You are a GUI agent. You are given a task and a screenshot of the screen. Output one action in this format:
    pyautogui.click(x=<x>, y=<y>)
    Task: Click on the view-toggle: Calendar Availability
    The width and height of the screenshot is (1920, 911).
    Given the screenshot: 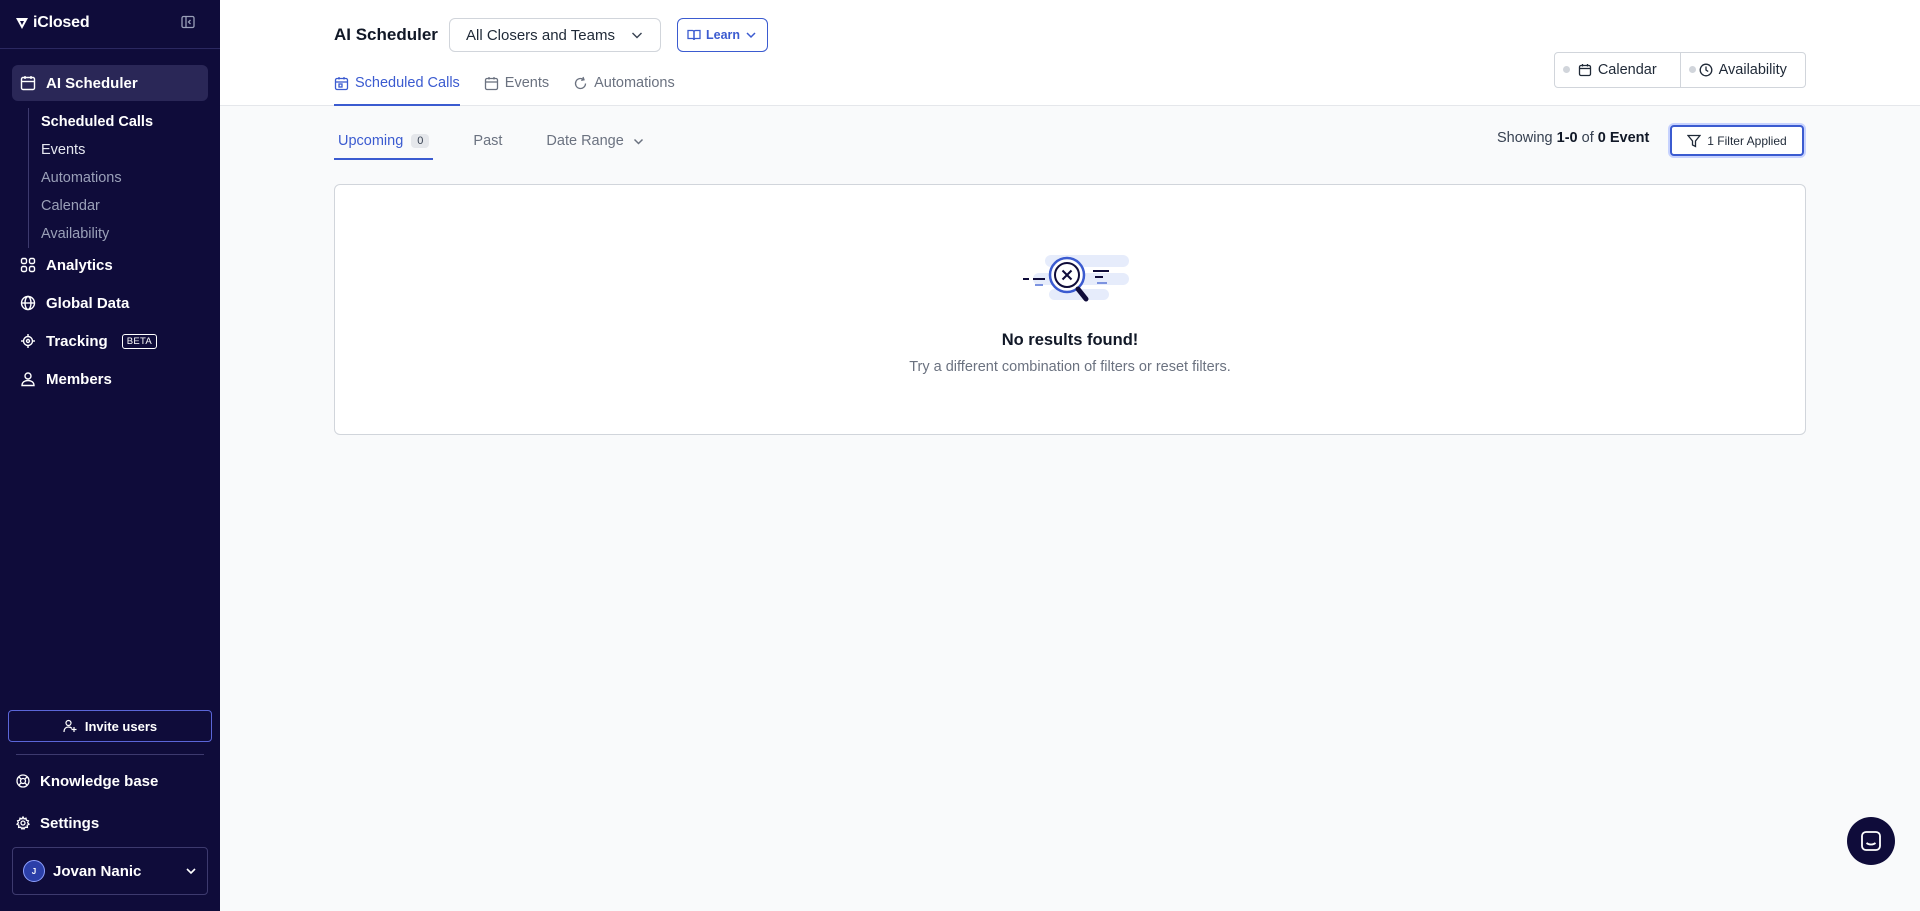 What is the action you would take?
    pyautogui.click(x=1680, y=70)
    